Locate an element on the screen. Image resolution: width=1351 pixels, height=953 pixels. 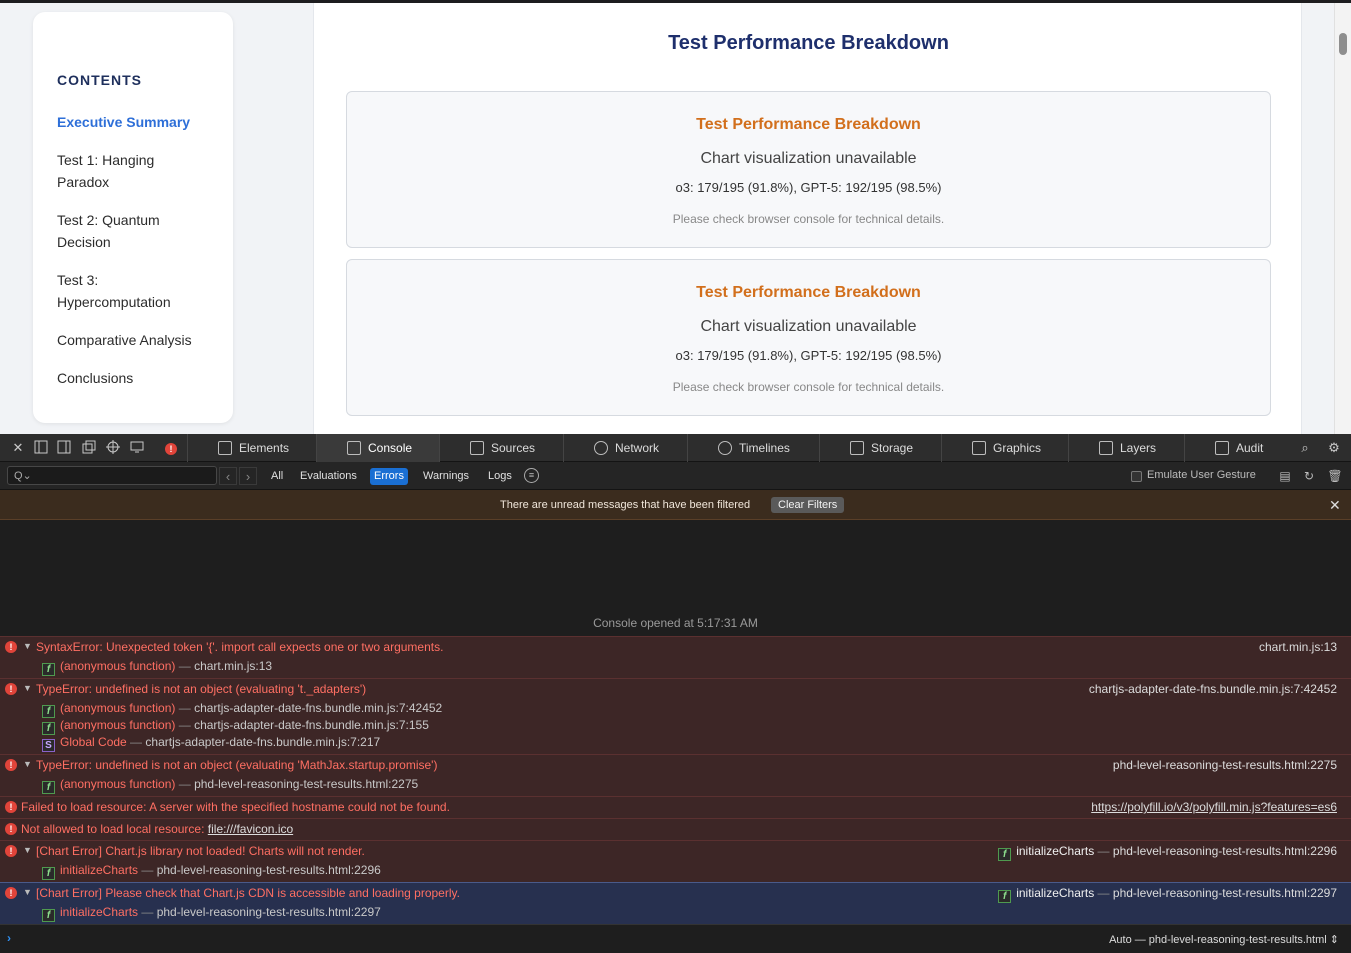
element-picker-icon is located at coordinates (113, 448).